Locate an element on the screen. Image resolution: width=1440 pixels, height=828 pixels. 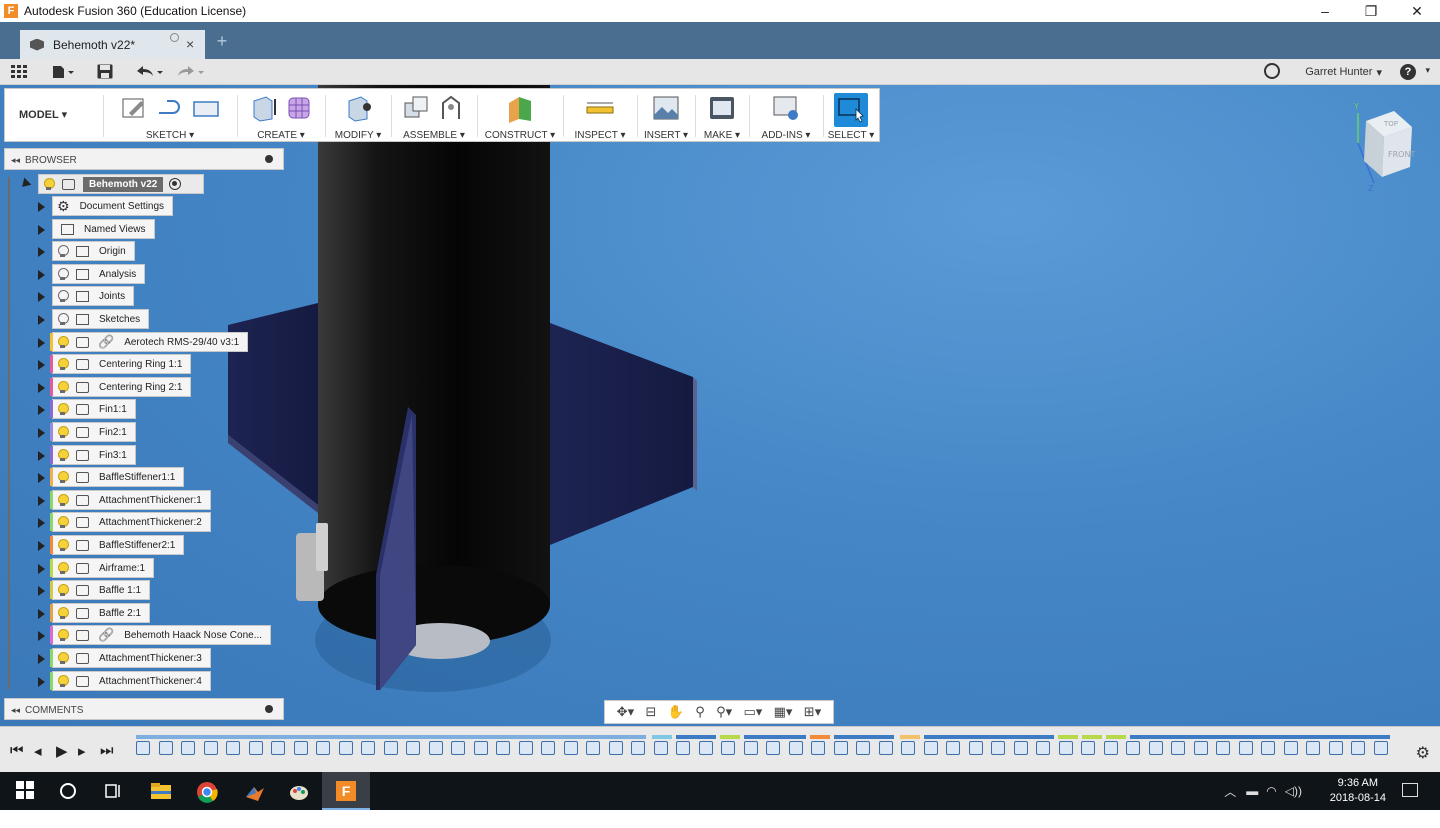
tray-expand-icon: ︿ is located at coordinates (1230, 791).